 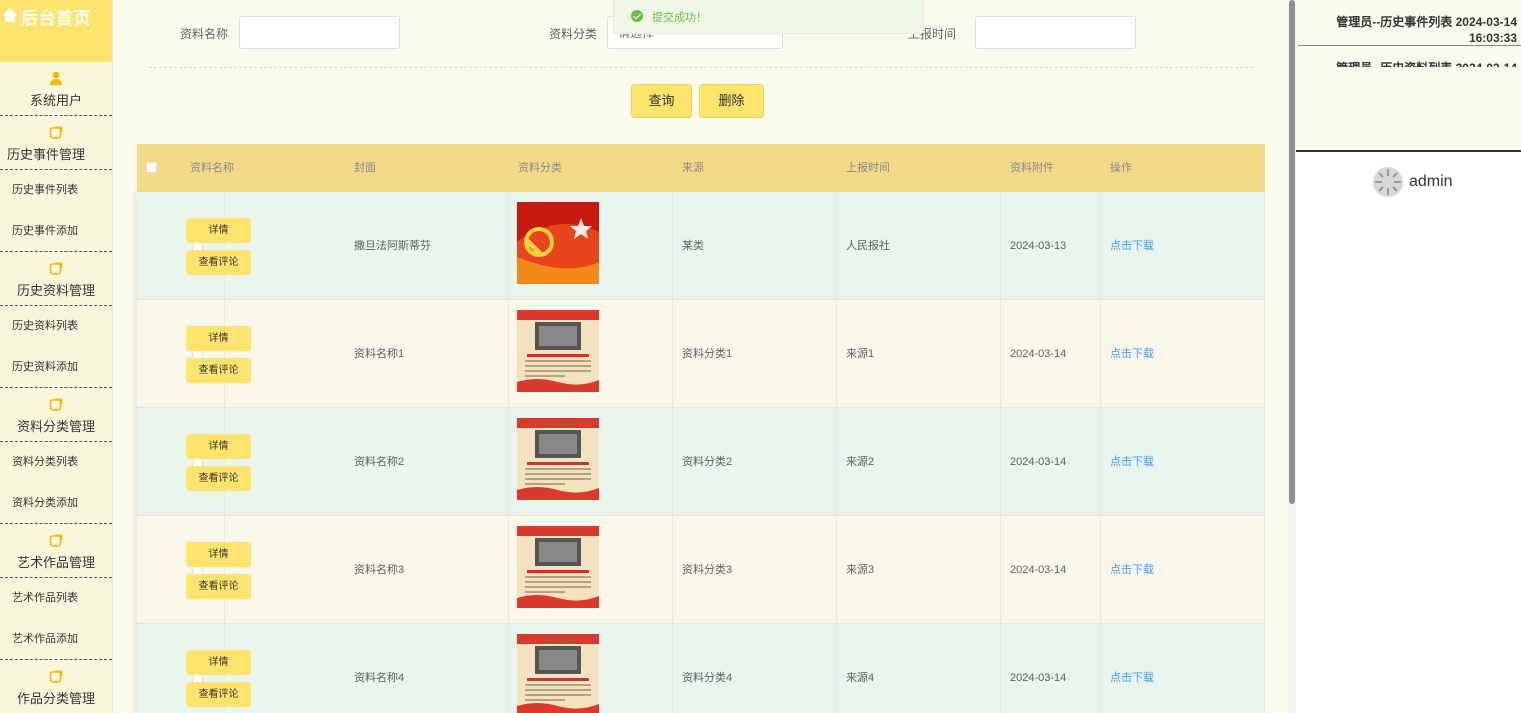 I want to click on cell-name: 撒旦法阿斯蒂芬, so click(x=427, y=246).